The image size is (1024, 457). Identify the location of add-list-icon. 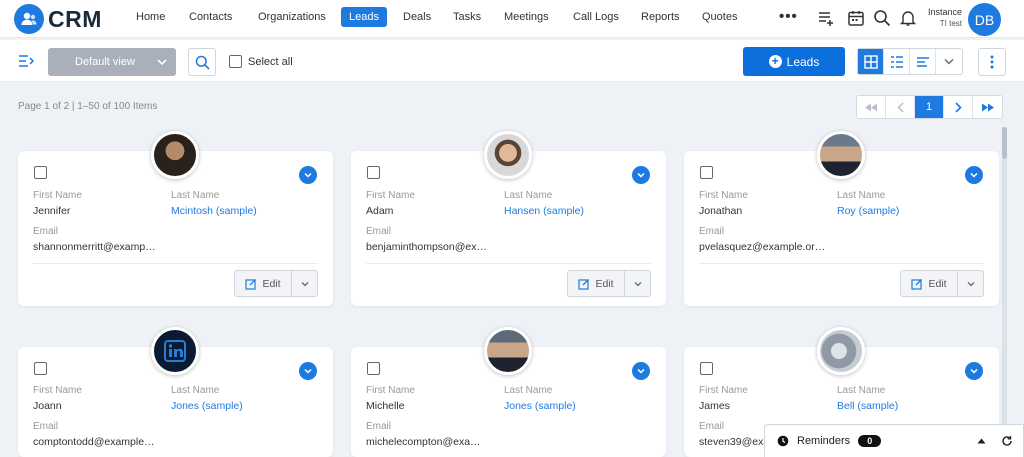
(826, 18).